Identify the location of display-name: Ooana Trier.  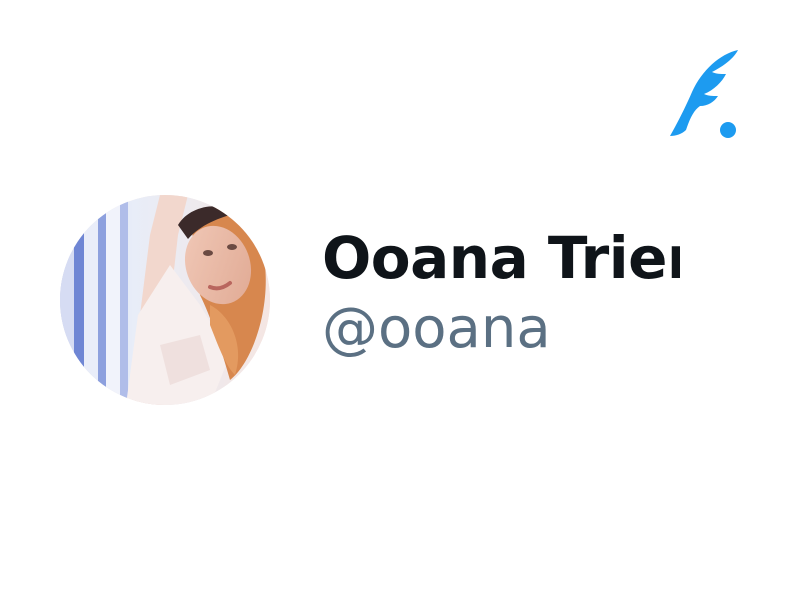
(501, 258).